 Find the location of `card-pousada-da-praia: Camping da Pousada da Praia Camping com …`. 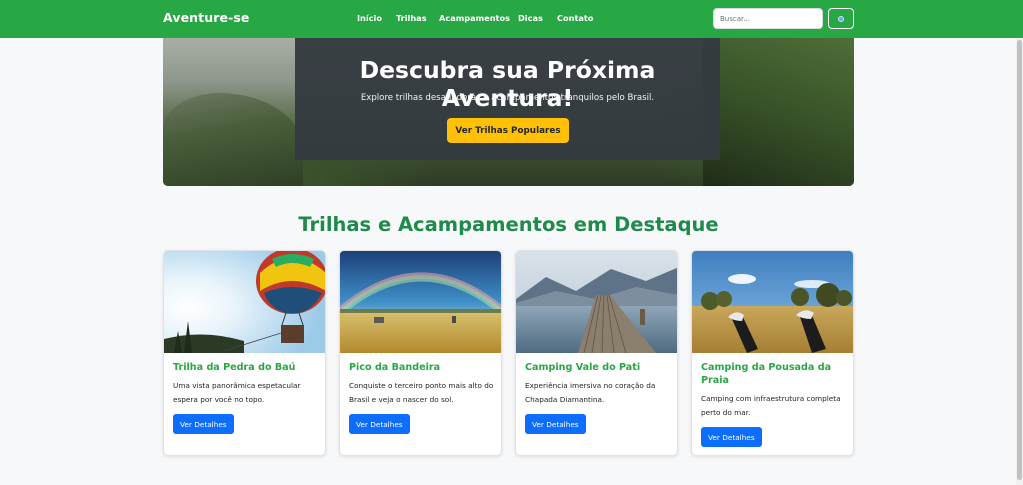

card-pousada-da-praia: Camping da Pousada da Praia Camping com … is located at coordinates (772, 353).